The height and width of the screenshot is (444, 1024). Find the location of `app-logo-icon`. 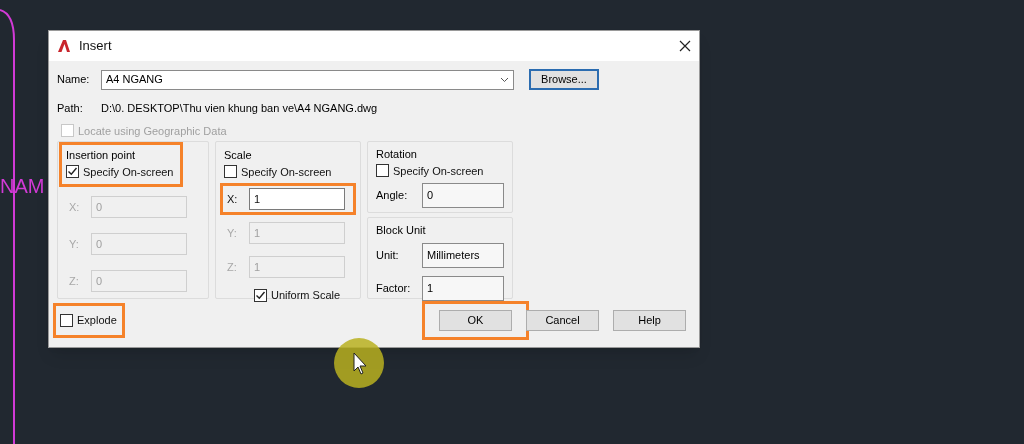

app-logo-icon is located at coordinates (64, 46).